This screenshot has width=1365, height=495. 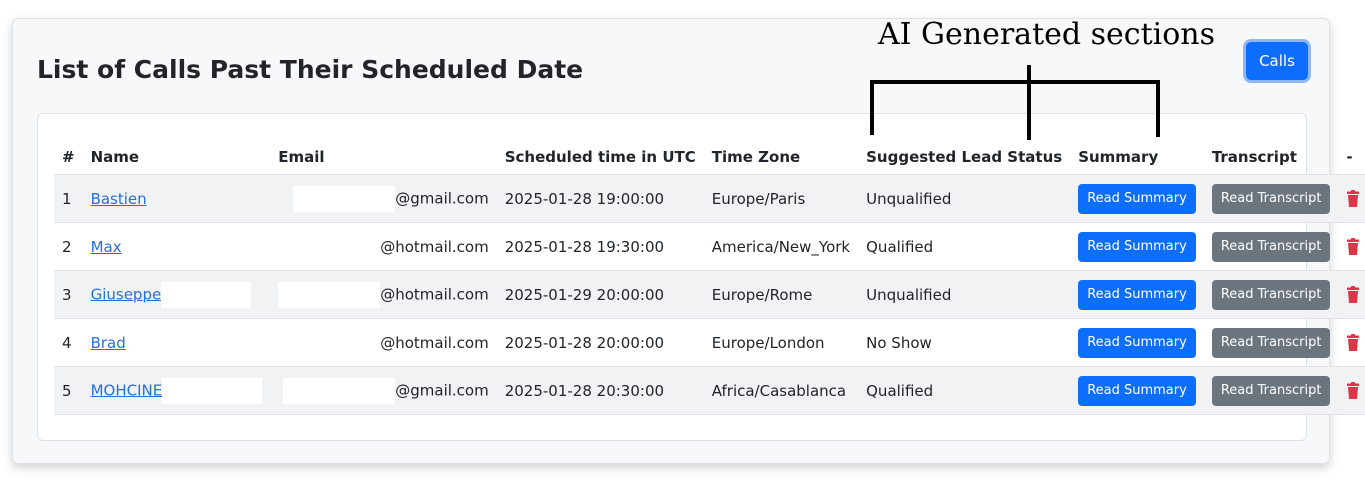 What do you see at coordinates (781, 390) in the screenshot?
I see `time-zone-cell: Africa/Casablanca` at bounding box center [781, 390].